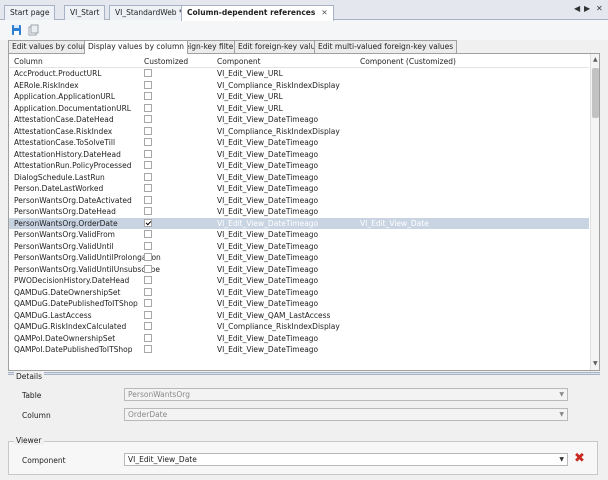  I want to click on column-cell: PWODecisionHistory.DateHead, so click(72, 280).